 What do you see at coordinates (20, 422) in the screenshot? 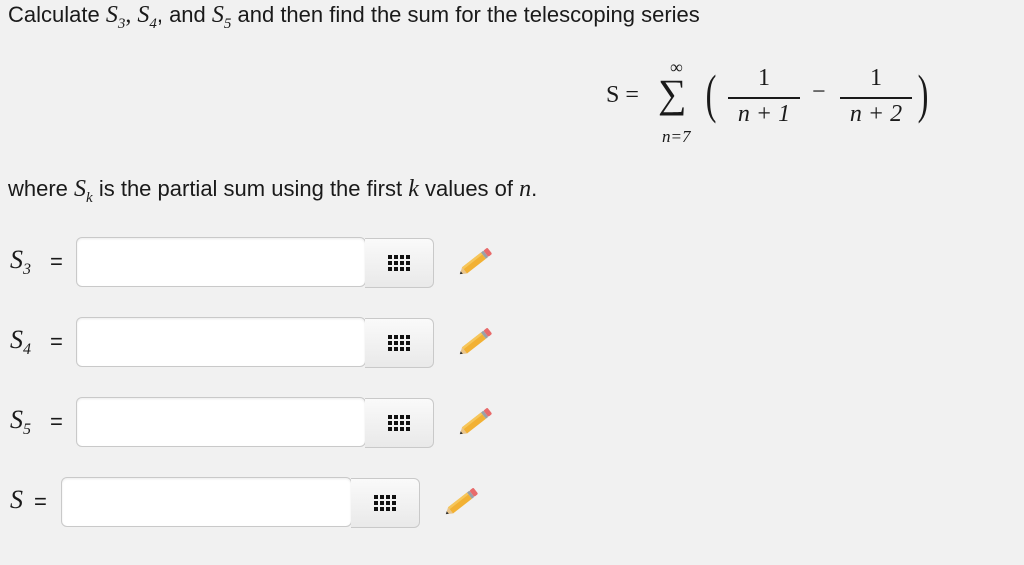
I see `answer-label-s5: S5` at bounding box center [20, 422].